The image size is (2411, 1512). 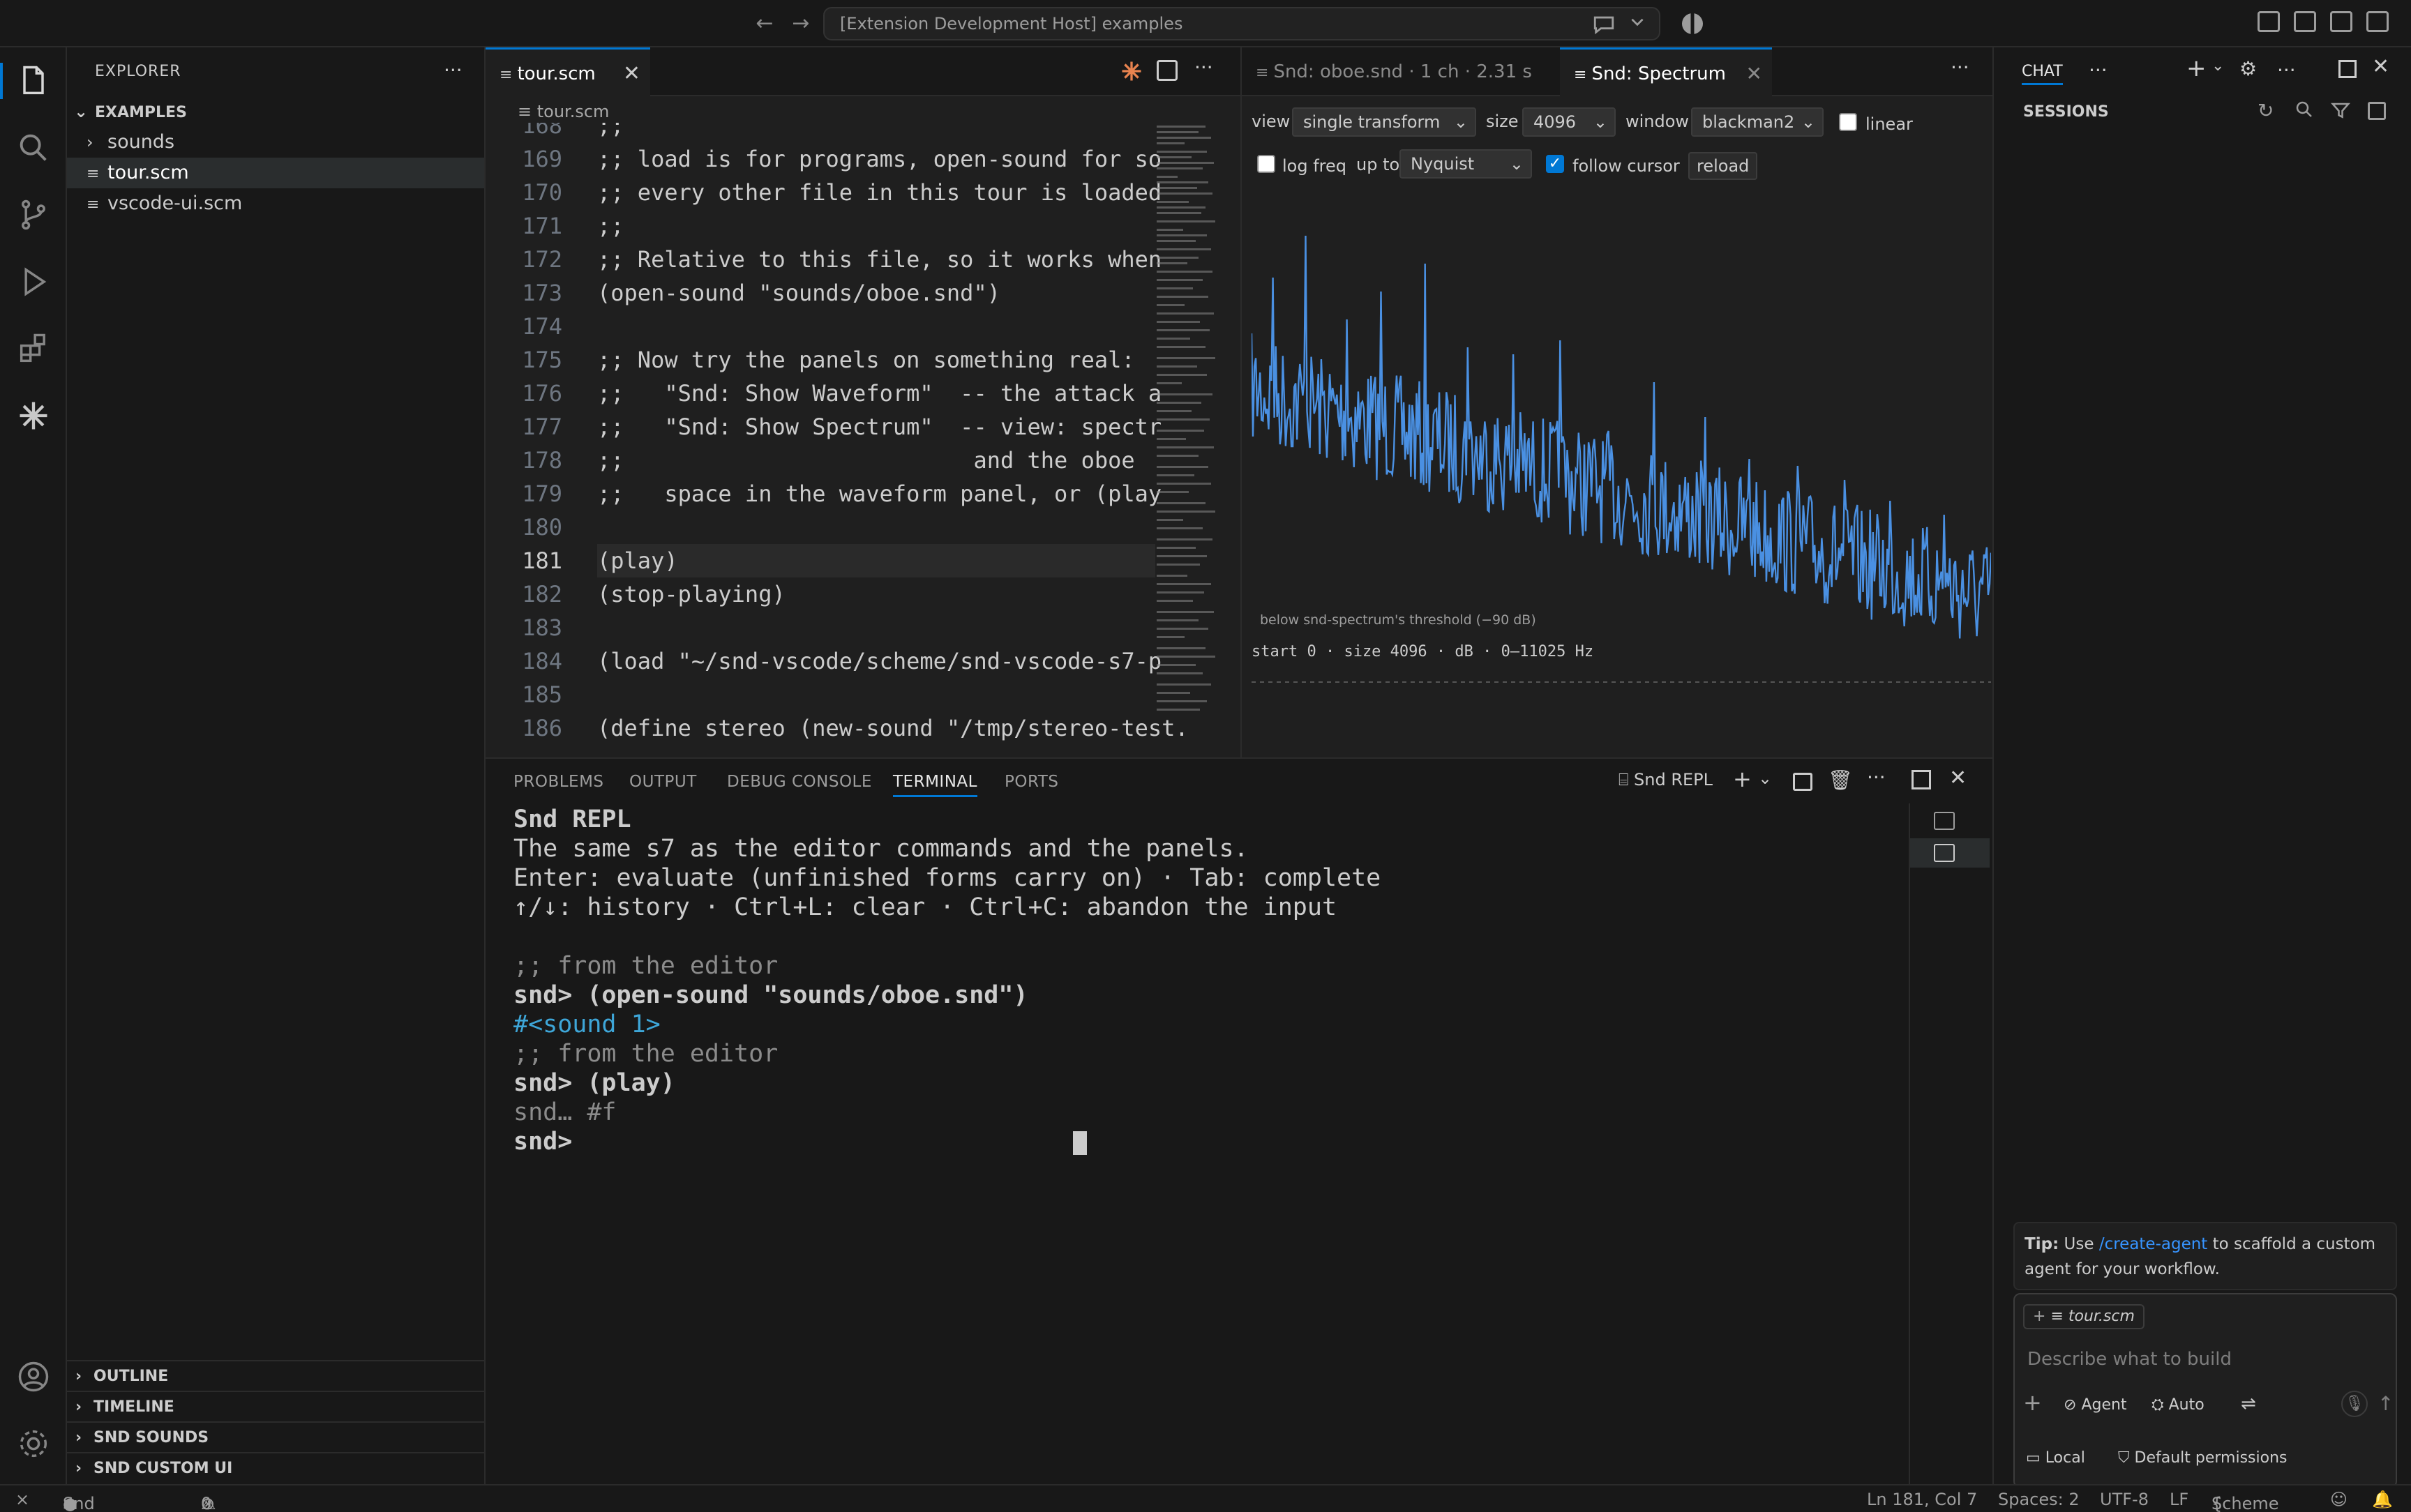 What do you see at coordinates (33, 1377) in the screenshot?
I see `account-icon` at bounding box center [33, 1377].